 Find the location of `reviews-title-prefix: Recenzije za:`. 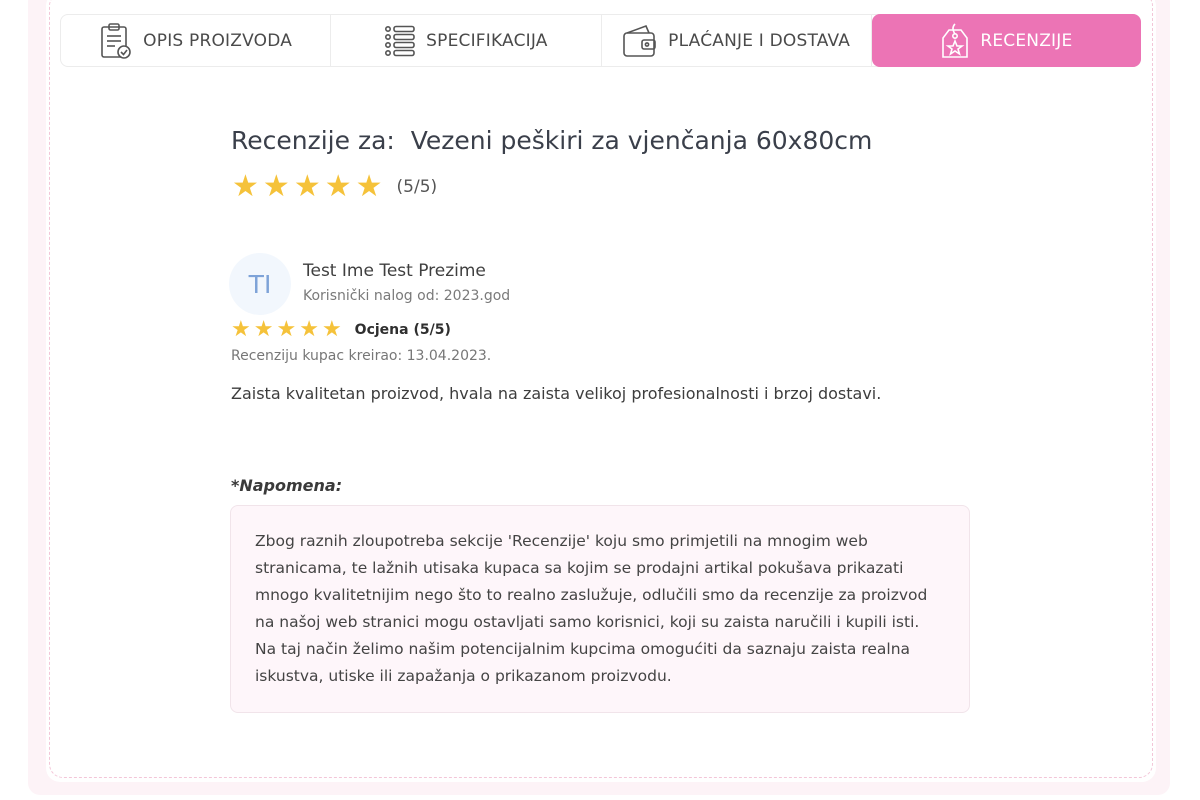

reviews-title-prefix: Recenzije za: is located at coordinates (313, 140).